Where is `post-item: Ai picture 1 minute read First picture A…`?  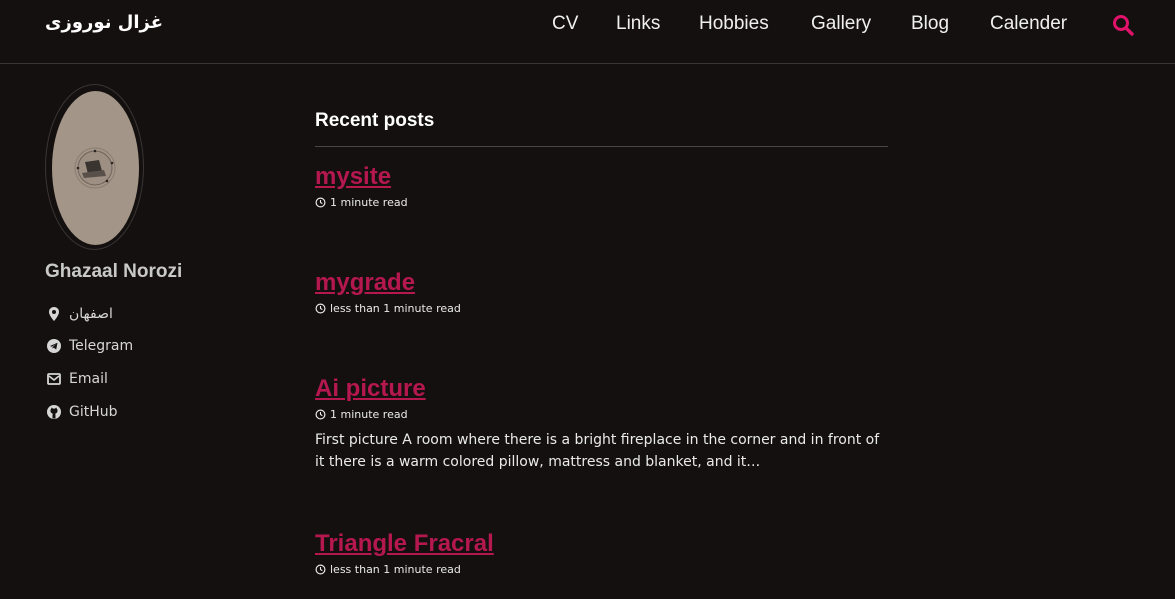
post-item: Ai picture 1 minute read First picture A… is located at coordinates (601, 424).